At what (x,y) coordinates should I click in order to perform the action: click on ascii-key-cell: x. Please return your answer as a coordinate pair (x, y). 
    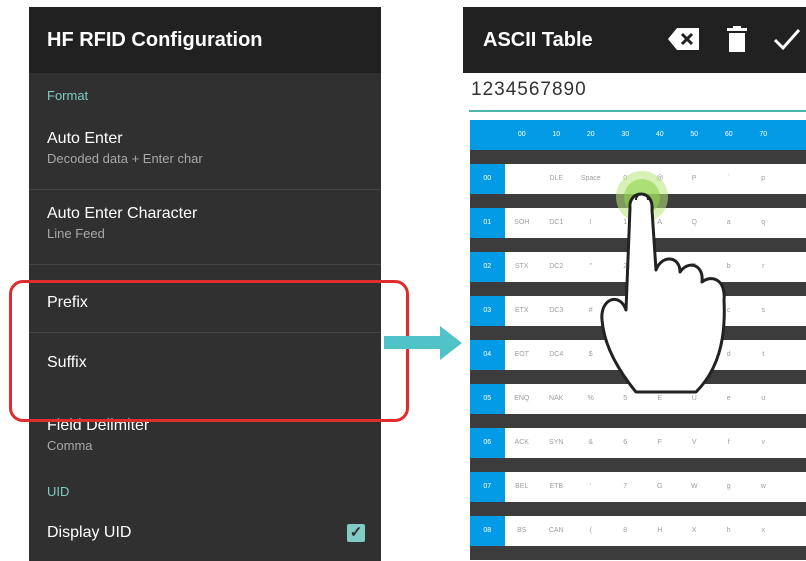
    Looking at the image, I should click on (763, 531).